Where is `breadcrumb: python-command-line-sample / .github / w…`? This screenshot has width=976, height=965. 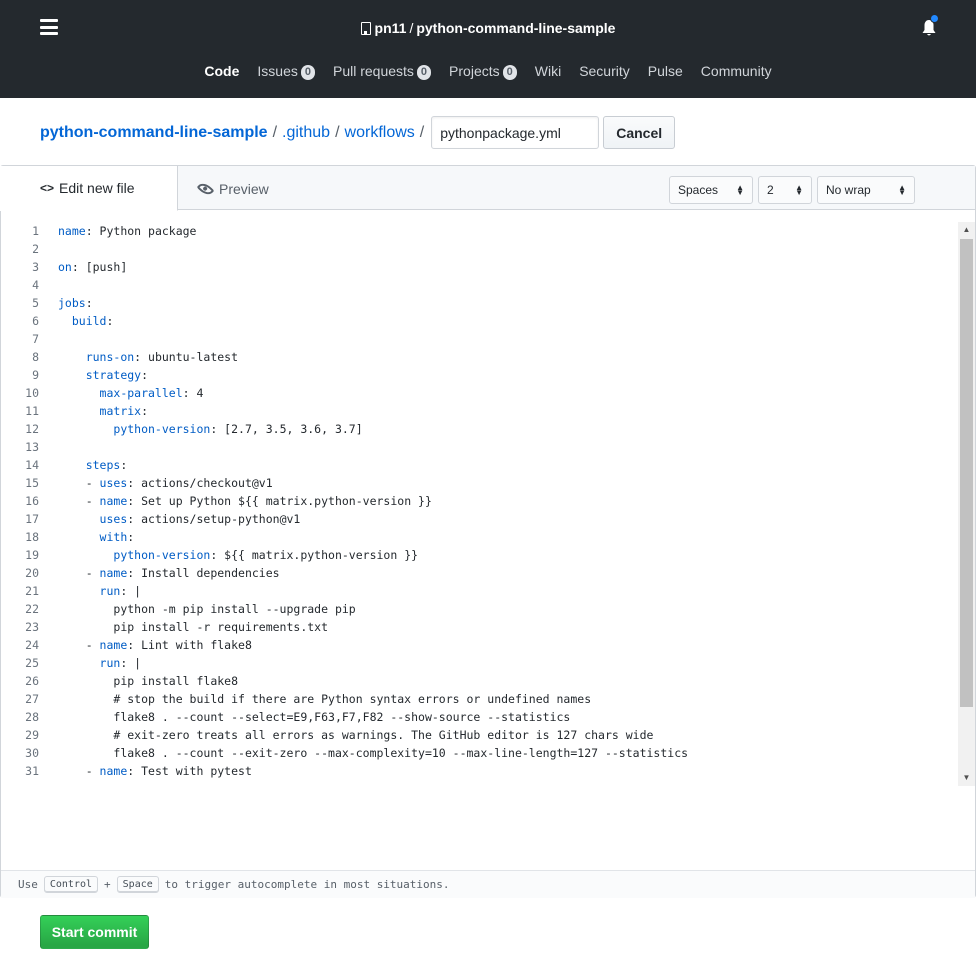 breadcrumb: python-command-line-sample / .github / w… is located at coordinates (358, 132).